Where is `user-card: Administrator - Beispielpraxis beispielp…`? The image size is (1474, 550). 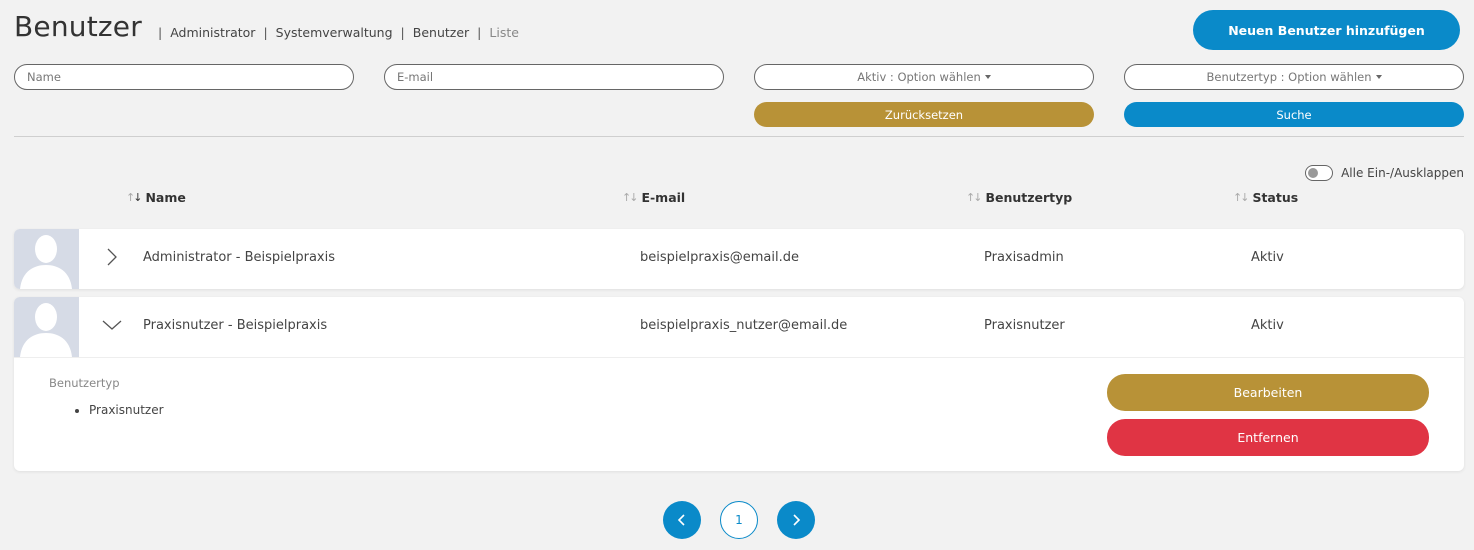 user-card: Administrator - Beispielpraxis beispielp… is located at coordinates (739, 259).